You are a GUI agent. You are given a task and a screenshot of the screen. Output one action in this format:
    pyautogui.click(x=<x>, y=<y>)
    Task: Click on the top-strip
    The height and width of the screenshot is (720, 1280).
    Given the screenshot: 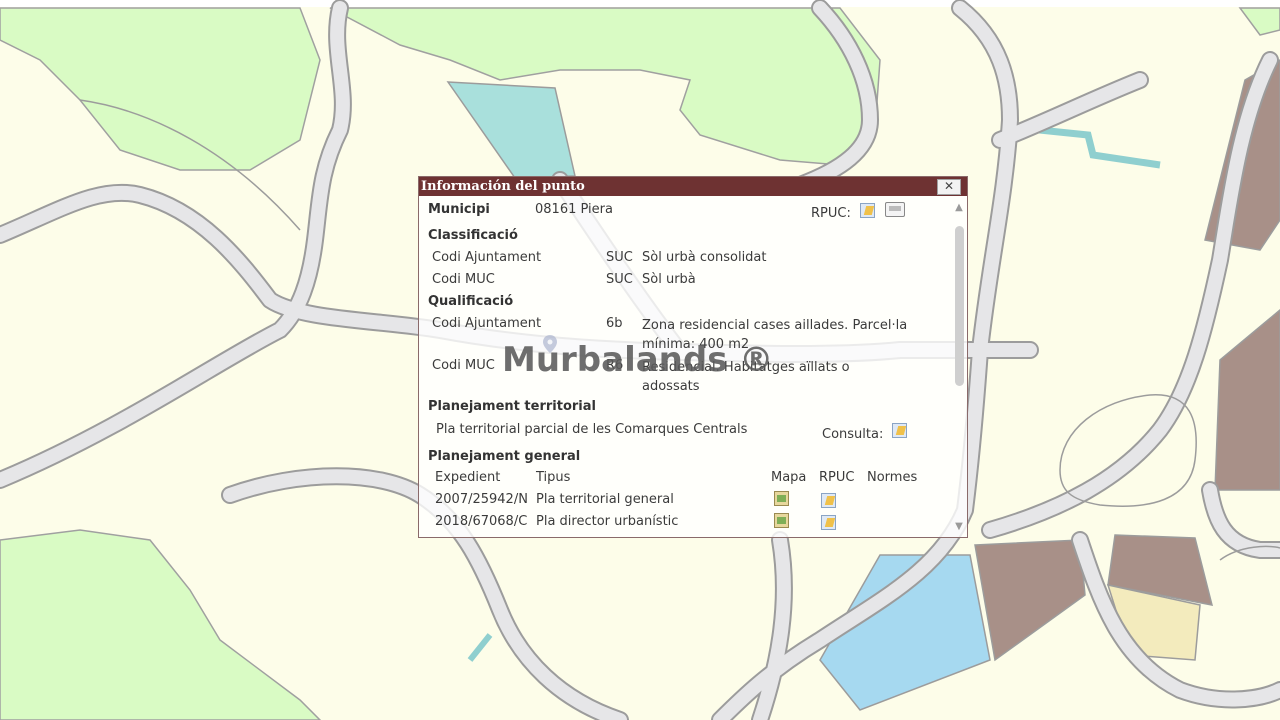 What is the action you would take?
    pyautogui.click(x=640, y=3)
    